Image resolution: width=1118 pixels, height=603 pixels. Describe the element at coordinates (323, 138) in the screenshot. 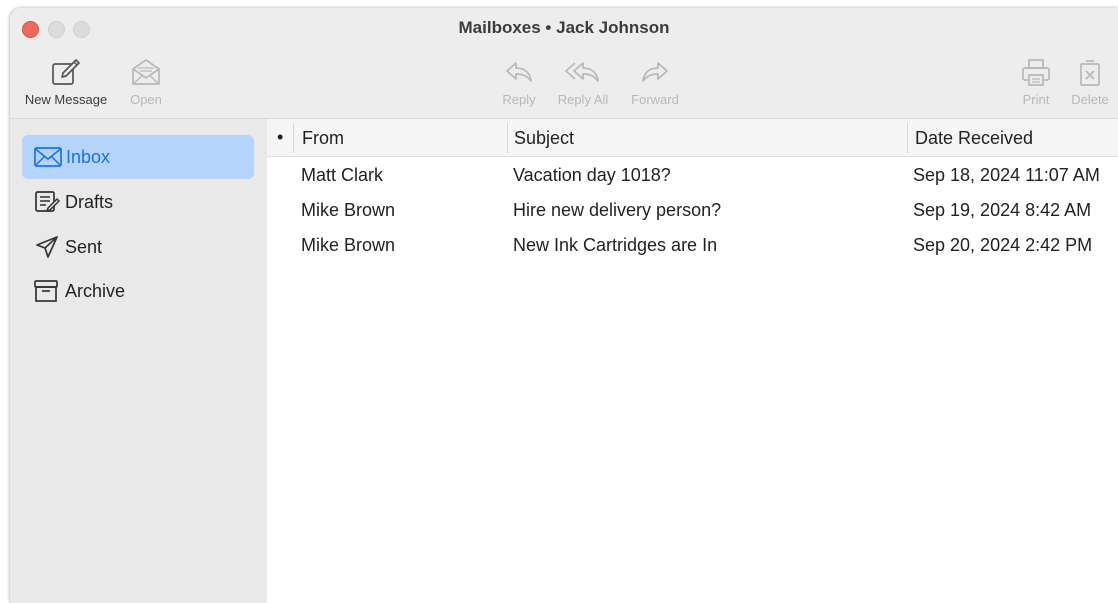

I see `from-column-header: From` at that location.